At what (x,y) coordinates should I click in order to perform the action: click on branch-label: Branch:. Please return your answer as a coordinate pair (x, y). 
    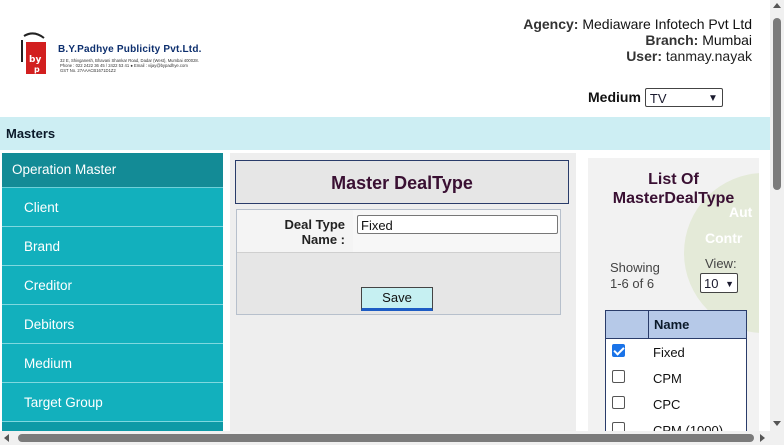
    Looking at the image, I should click on (672, 40).